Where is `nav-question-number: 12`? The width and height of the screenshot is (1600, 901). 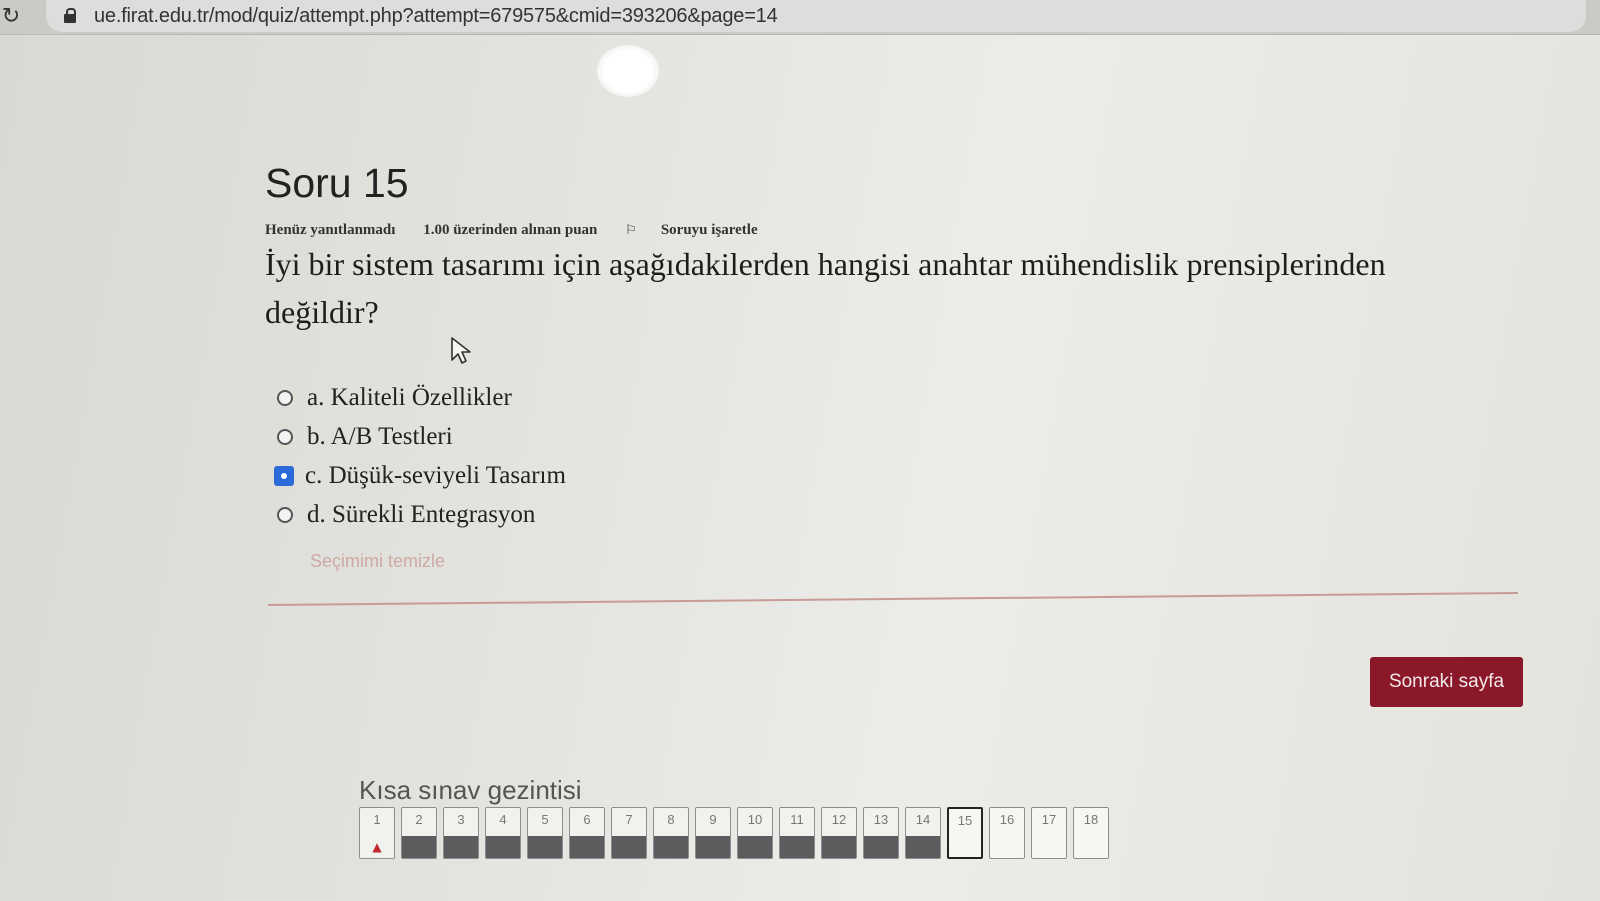
nav-question-number: 12 is located at coordinates (839, 819).